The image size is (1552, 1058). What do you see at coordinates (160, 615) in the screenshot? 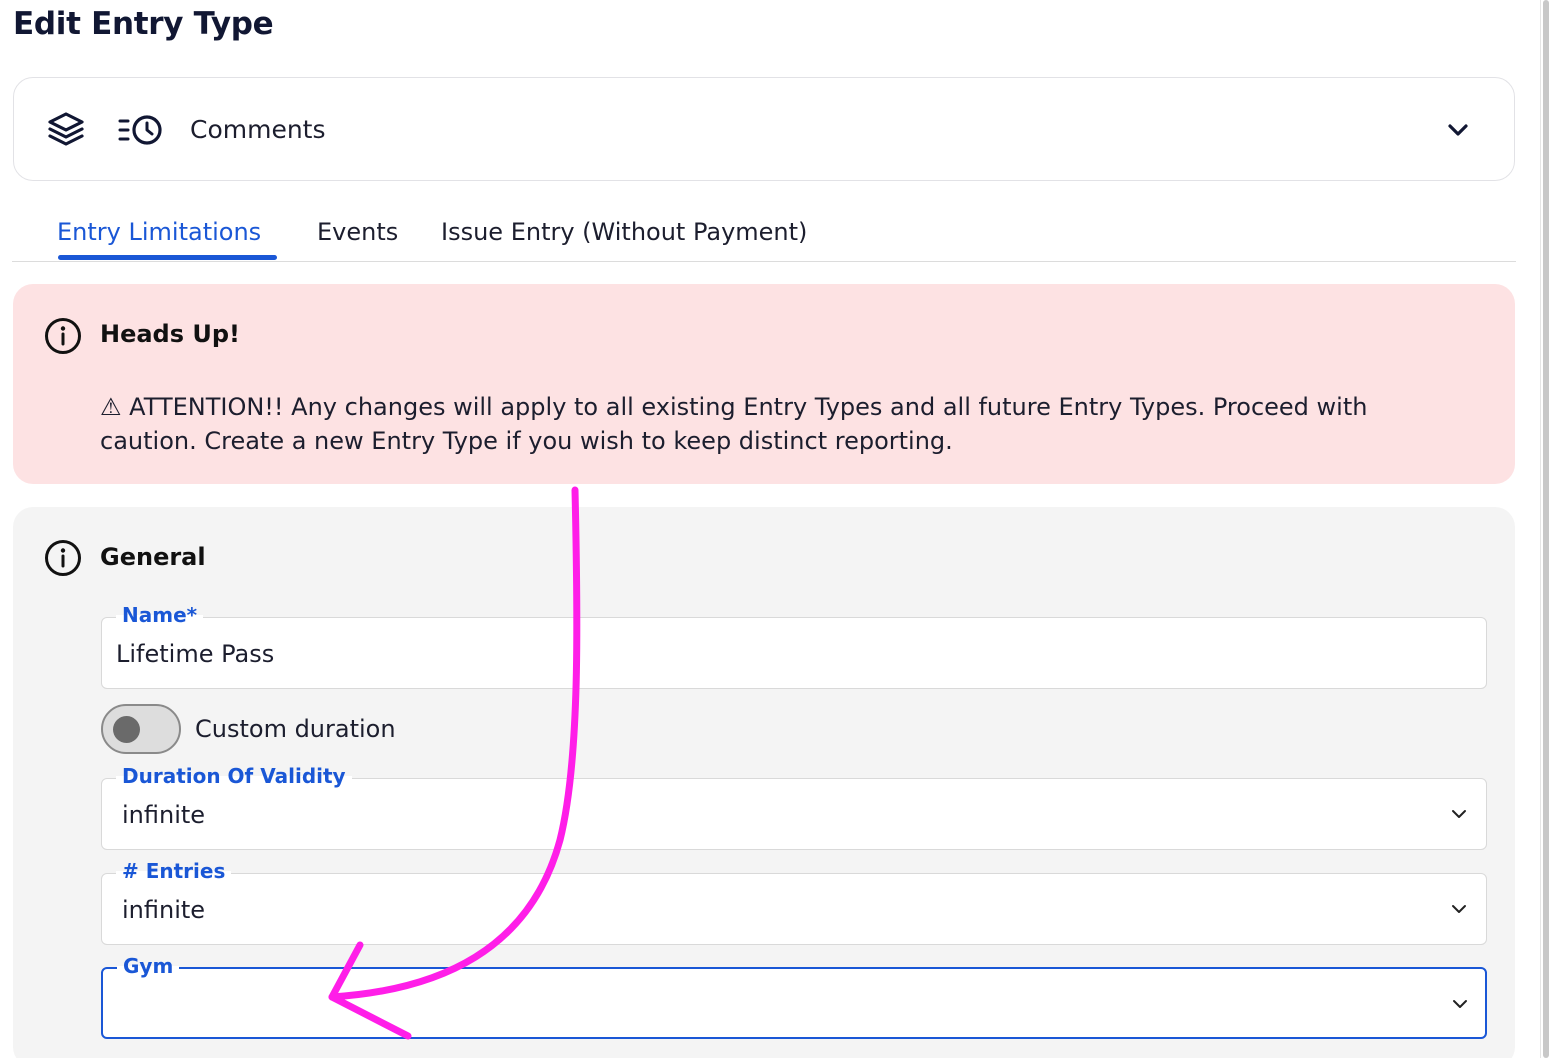
I see `name-field-label: Name*` at bounding box center [160, 615].